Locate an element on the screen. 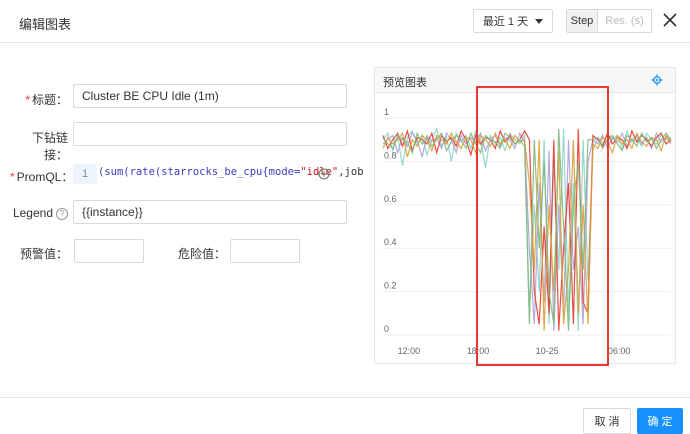  x-tick-label: 06:00 is located at coordinates (619, 351).